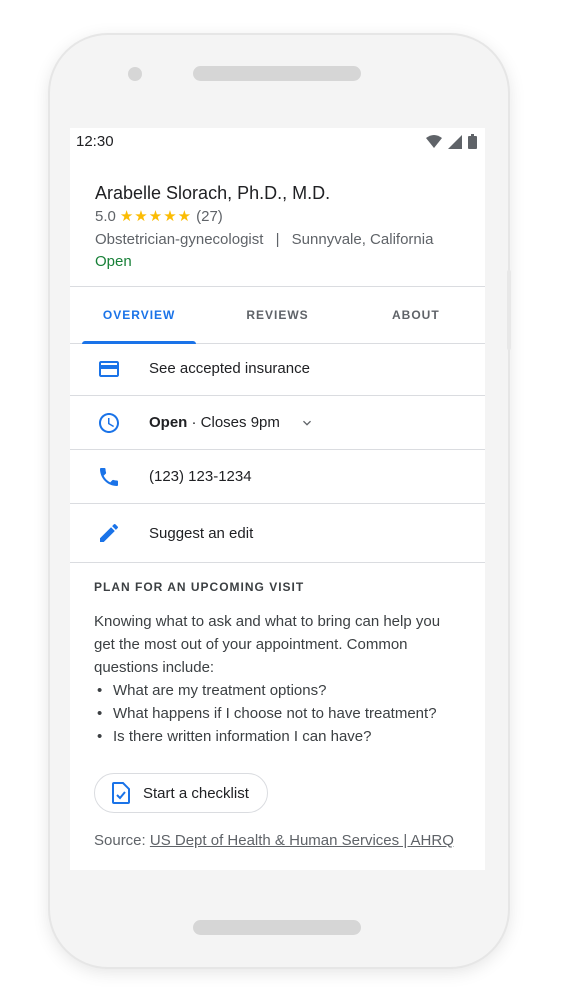 This screenshot has width=563, height=1000. What do you see at coordinates (179, 239) in the screenshot?
I see `specialty: Obstetrician-gynecologist` at bounding box center [179, 239].